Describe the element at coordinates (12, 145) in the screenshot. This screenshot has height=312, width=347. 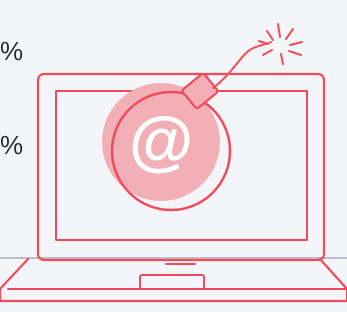
I see `percent-text-middle: %` at that location.